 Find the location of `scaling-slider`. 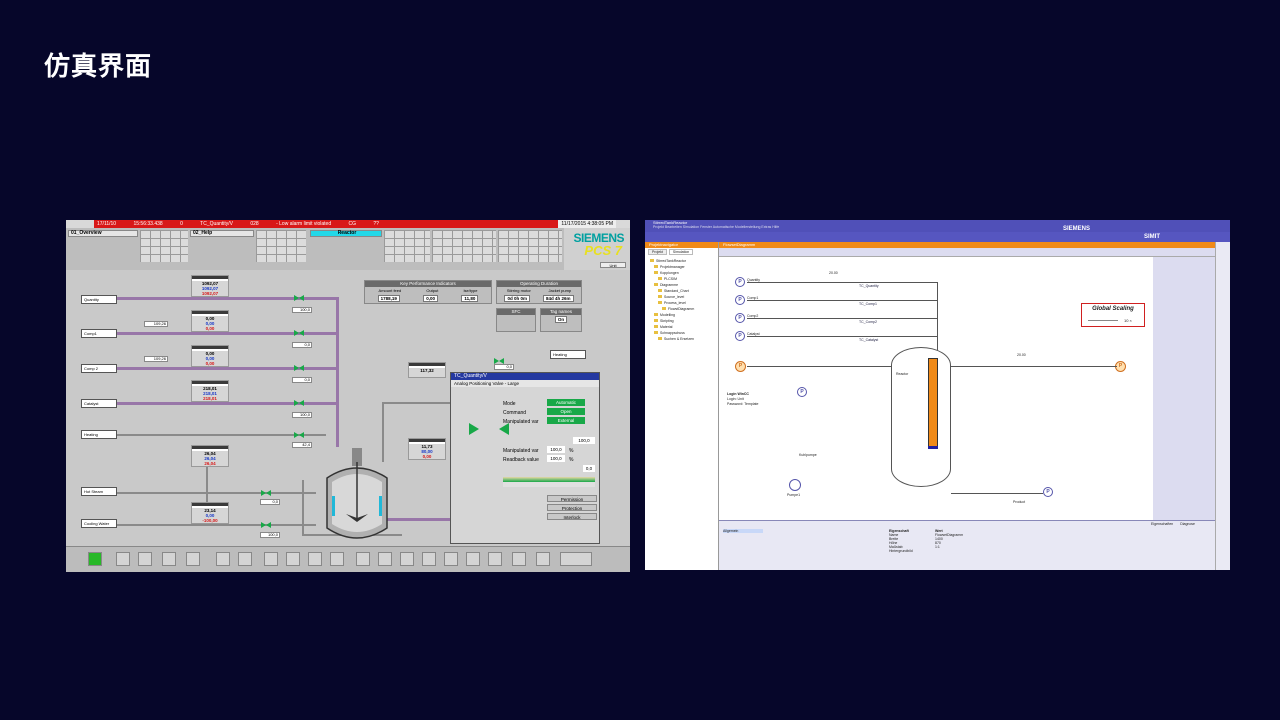

scaling-slider is located at coordinates (1103, 320).